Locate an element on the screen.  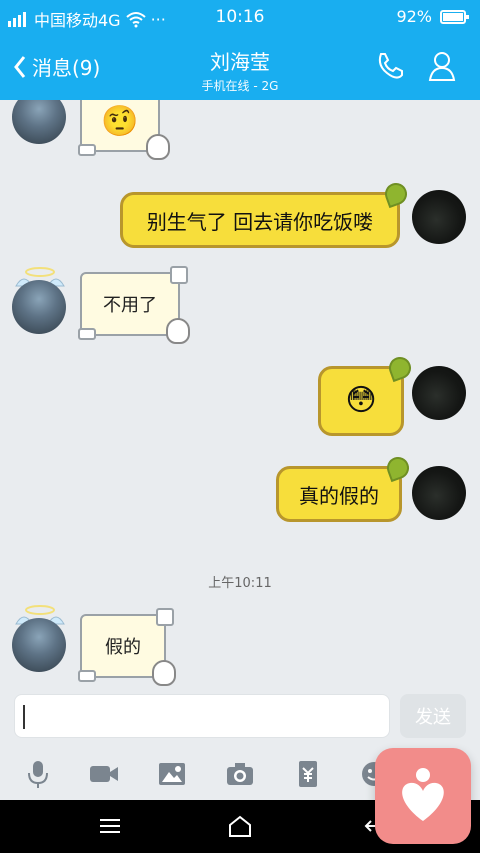
image-icon is located at coordinates (172, 774).